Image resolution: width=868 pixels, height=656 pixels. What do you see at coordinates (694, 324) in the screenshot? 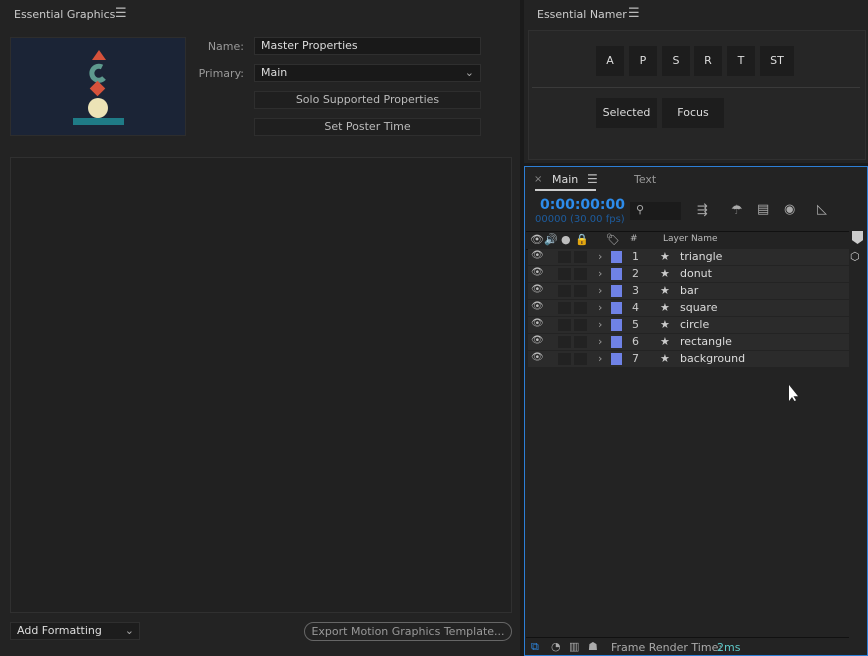
I see `layer-name: circle` at bounding box center [694, 324].